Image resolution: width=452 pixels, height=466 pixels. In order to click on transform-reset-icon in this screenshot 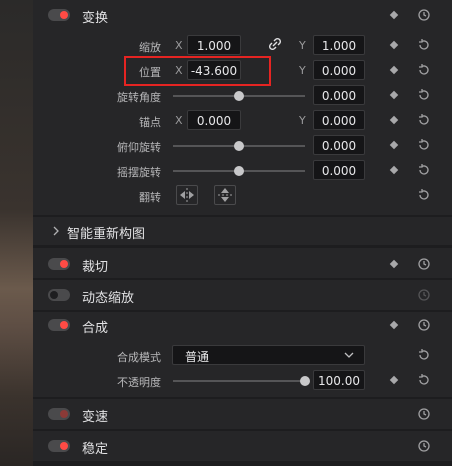, I will do `click(424, 15)`.